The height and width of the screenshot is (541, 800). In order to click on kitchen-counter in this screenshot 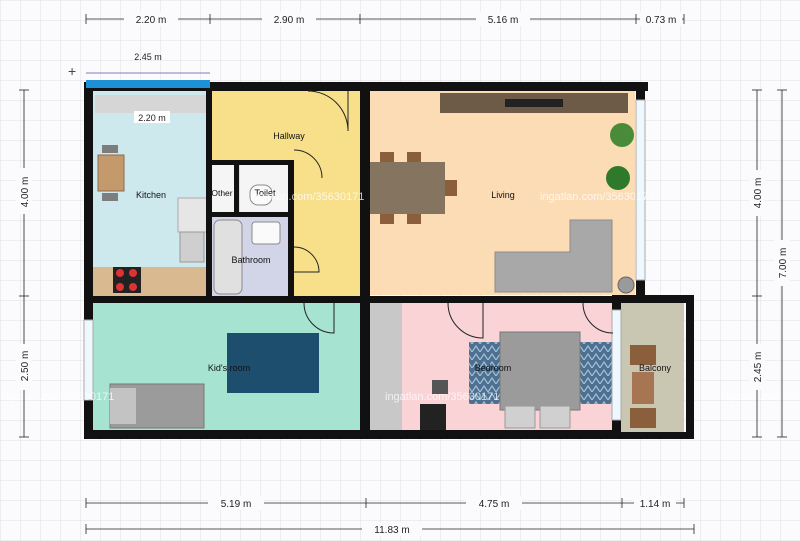, I will do `click(151, 282)`.